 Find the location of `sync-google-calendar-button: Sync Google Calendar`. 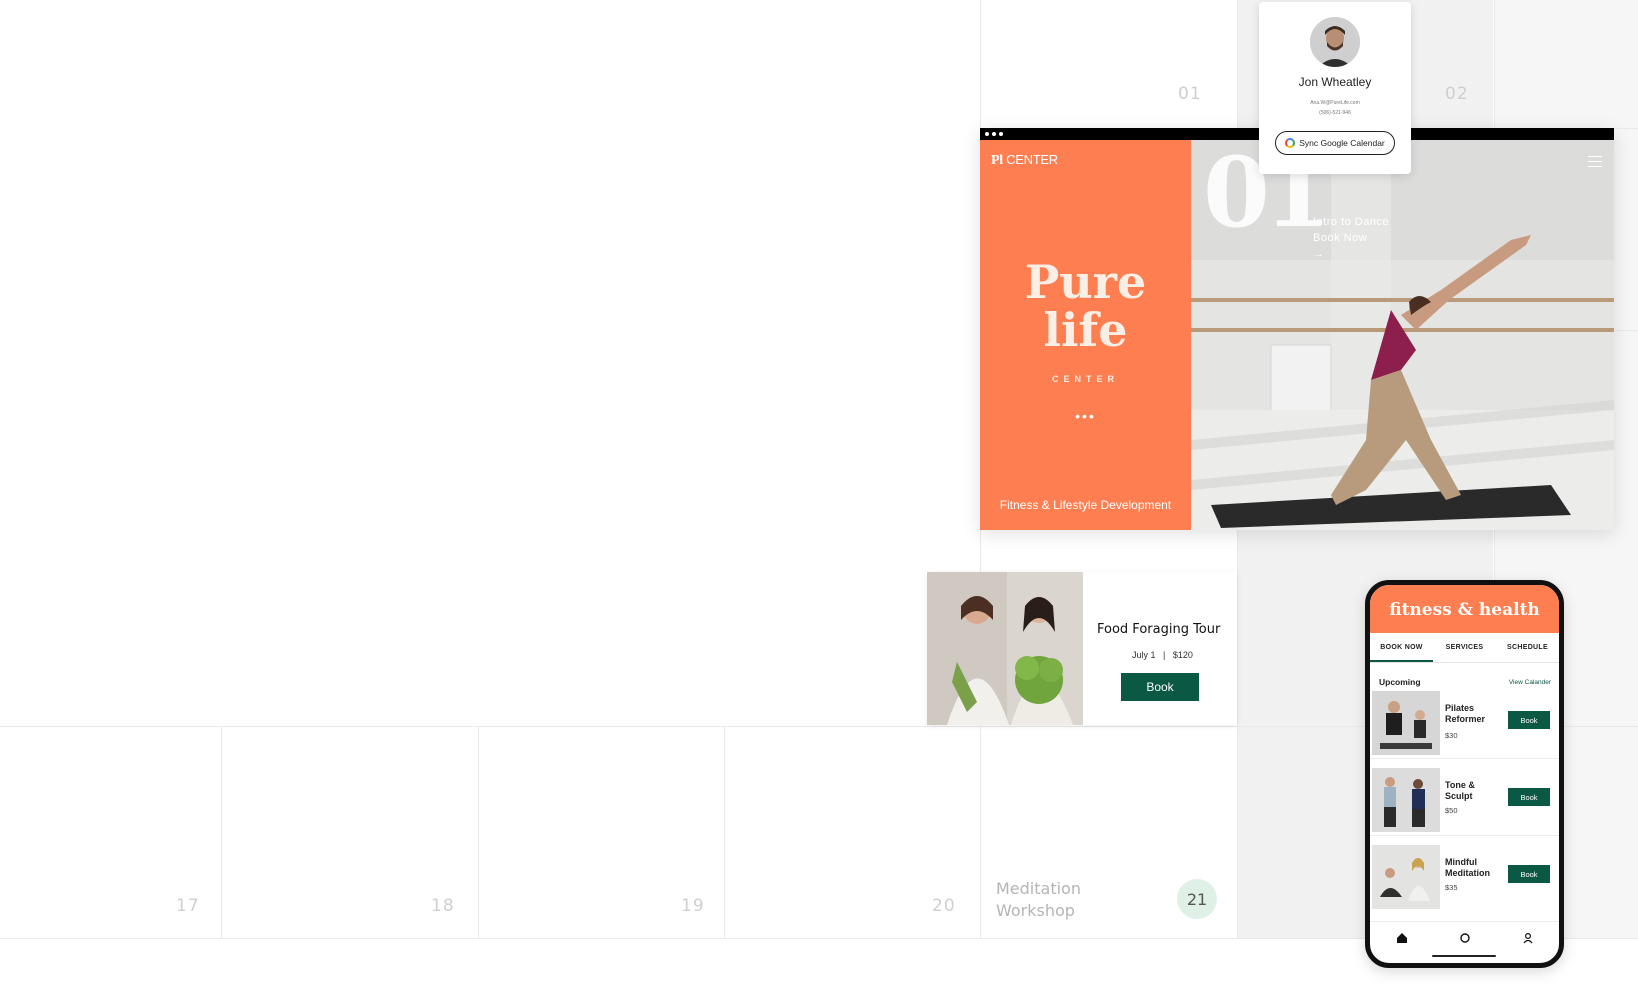

sync-google-calendar-button: Sync Google Calendar is located at coordinates (1335, 143).